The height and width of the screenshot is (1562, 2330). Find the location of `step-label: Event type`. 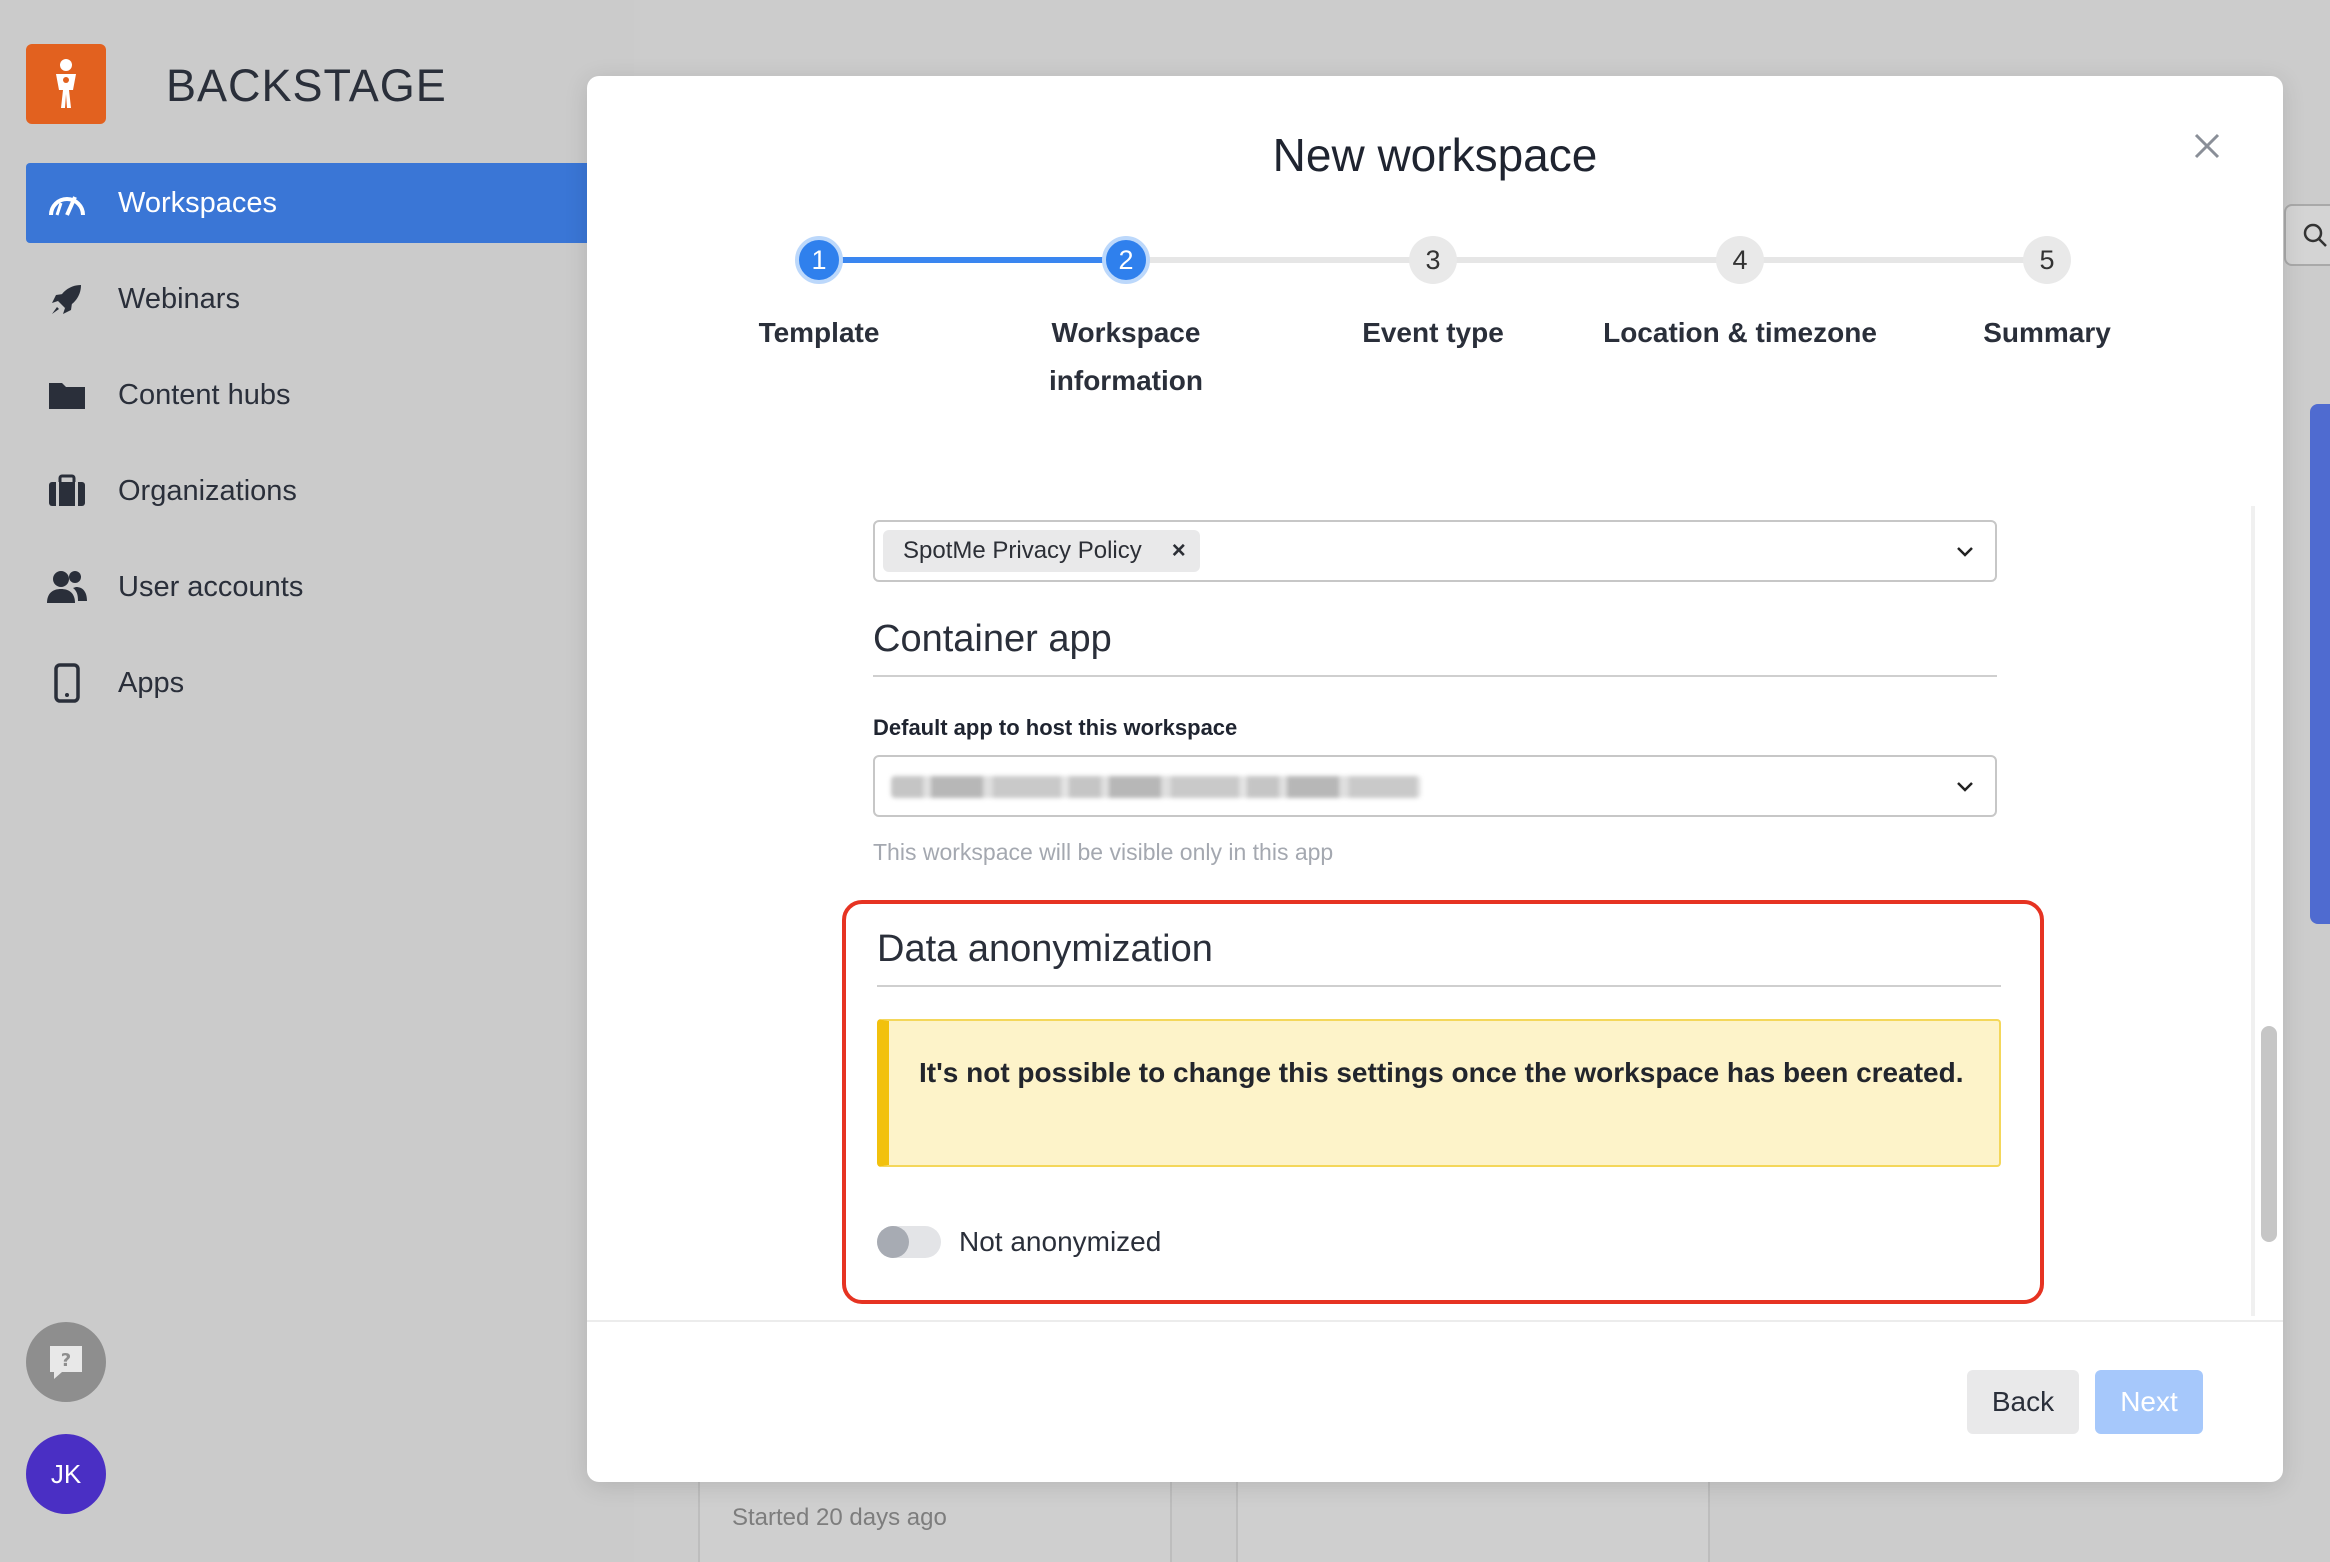

step-label: Event type is located at coordinates (1433, 332).